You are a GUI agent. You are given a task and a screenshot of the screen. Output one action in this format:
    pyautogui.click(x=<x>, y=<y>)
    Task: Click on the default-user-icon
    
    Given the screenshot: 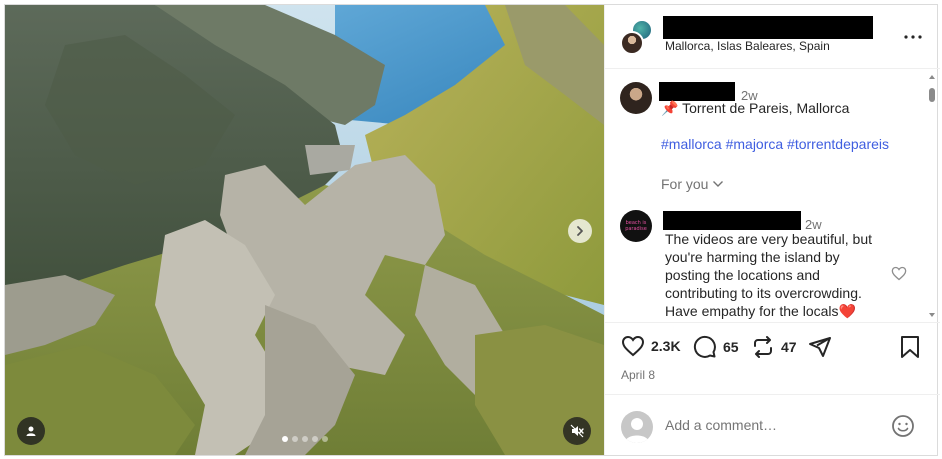 What is the action you would take?
    pyautogui.click(x=637, y=430)
    